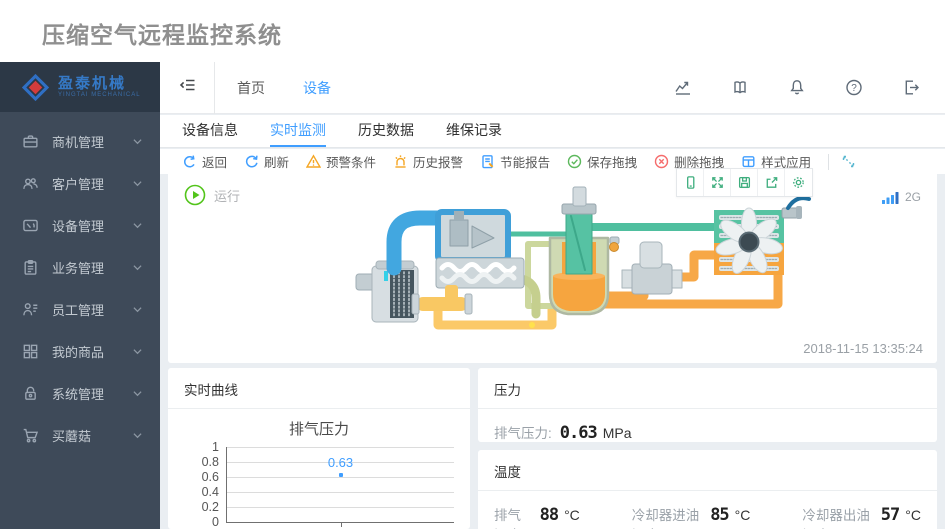 The height and width of the screenshot is (529, 945). I want to click on pressure-panel: 压力 排气压力: 0.63 MPa, so click(707, 405).